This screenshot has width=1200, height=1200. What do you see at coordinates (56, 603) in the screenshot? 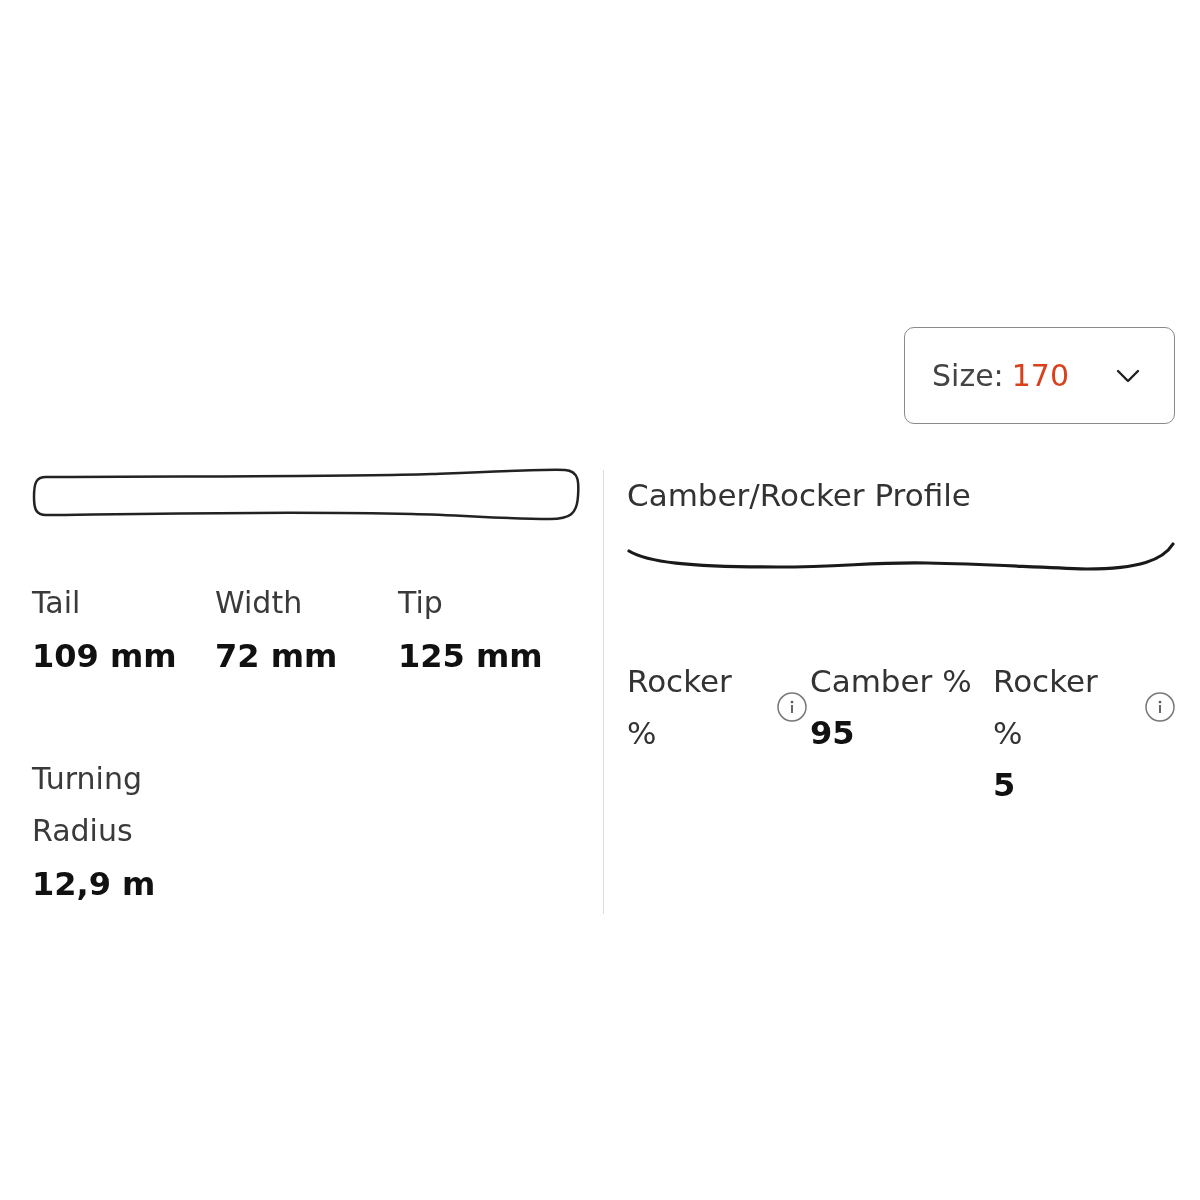
I see `spec-label: Tail` at bounding box center [56, 603].